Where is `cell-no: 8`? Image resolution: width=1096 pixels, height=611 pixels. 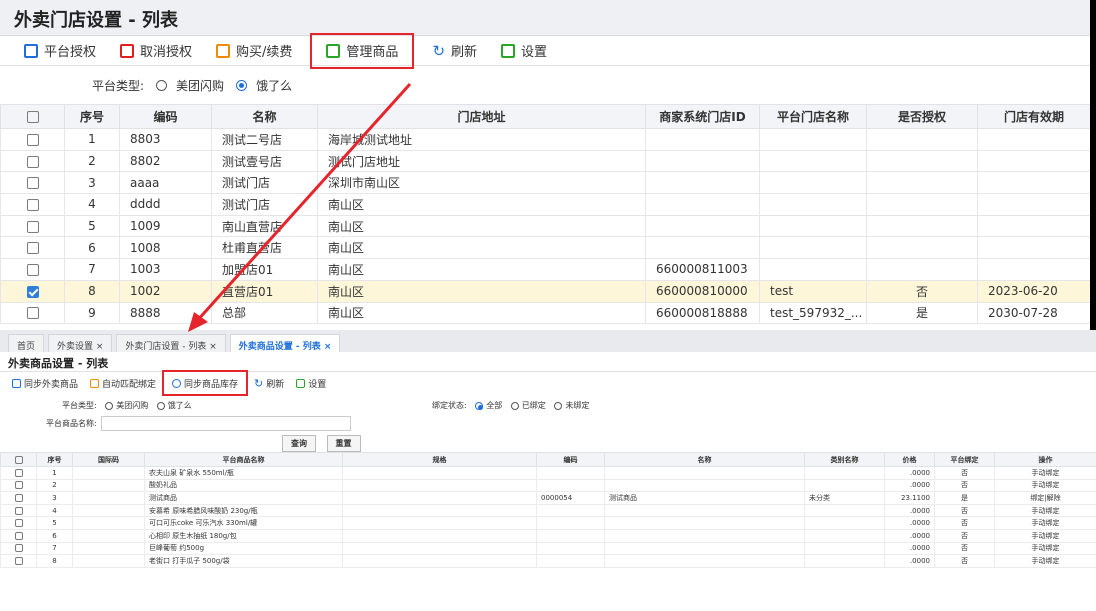
cell-no: 8 is located at coordinates (54, 561).